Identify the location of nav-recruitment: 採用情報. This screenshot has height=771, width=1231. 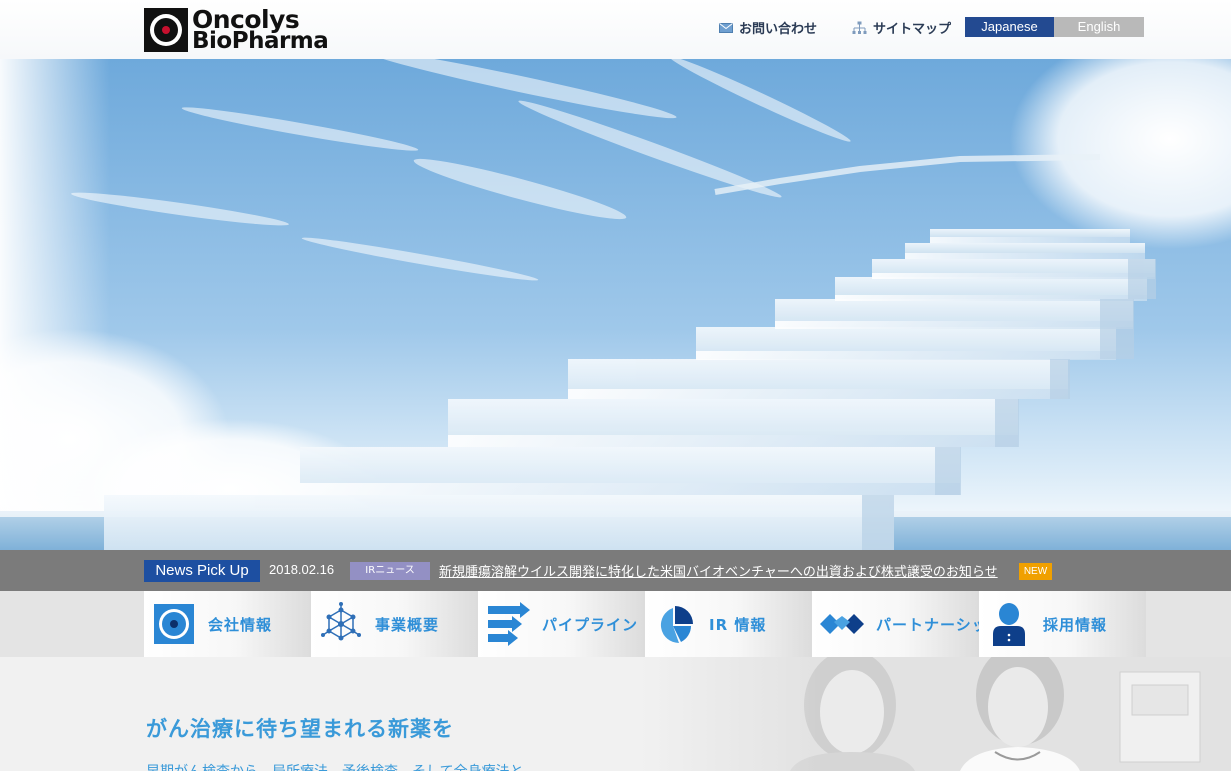
(1062, 624).